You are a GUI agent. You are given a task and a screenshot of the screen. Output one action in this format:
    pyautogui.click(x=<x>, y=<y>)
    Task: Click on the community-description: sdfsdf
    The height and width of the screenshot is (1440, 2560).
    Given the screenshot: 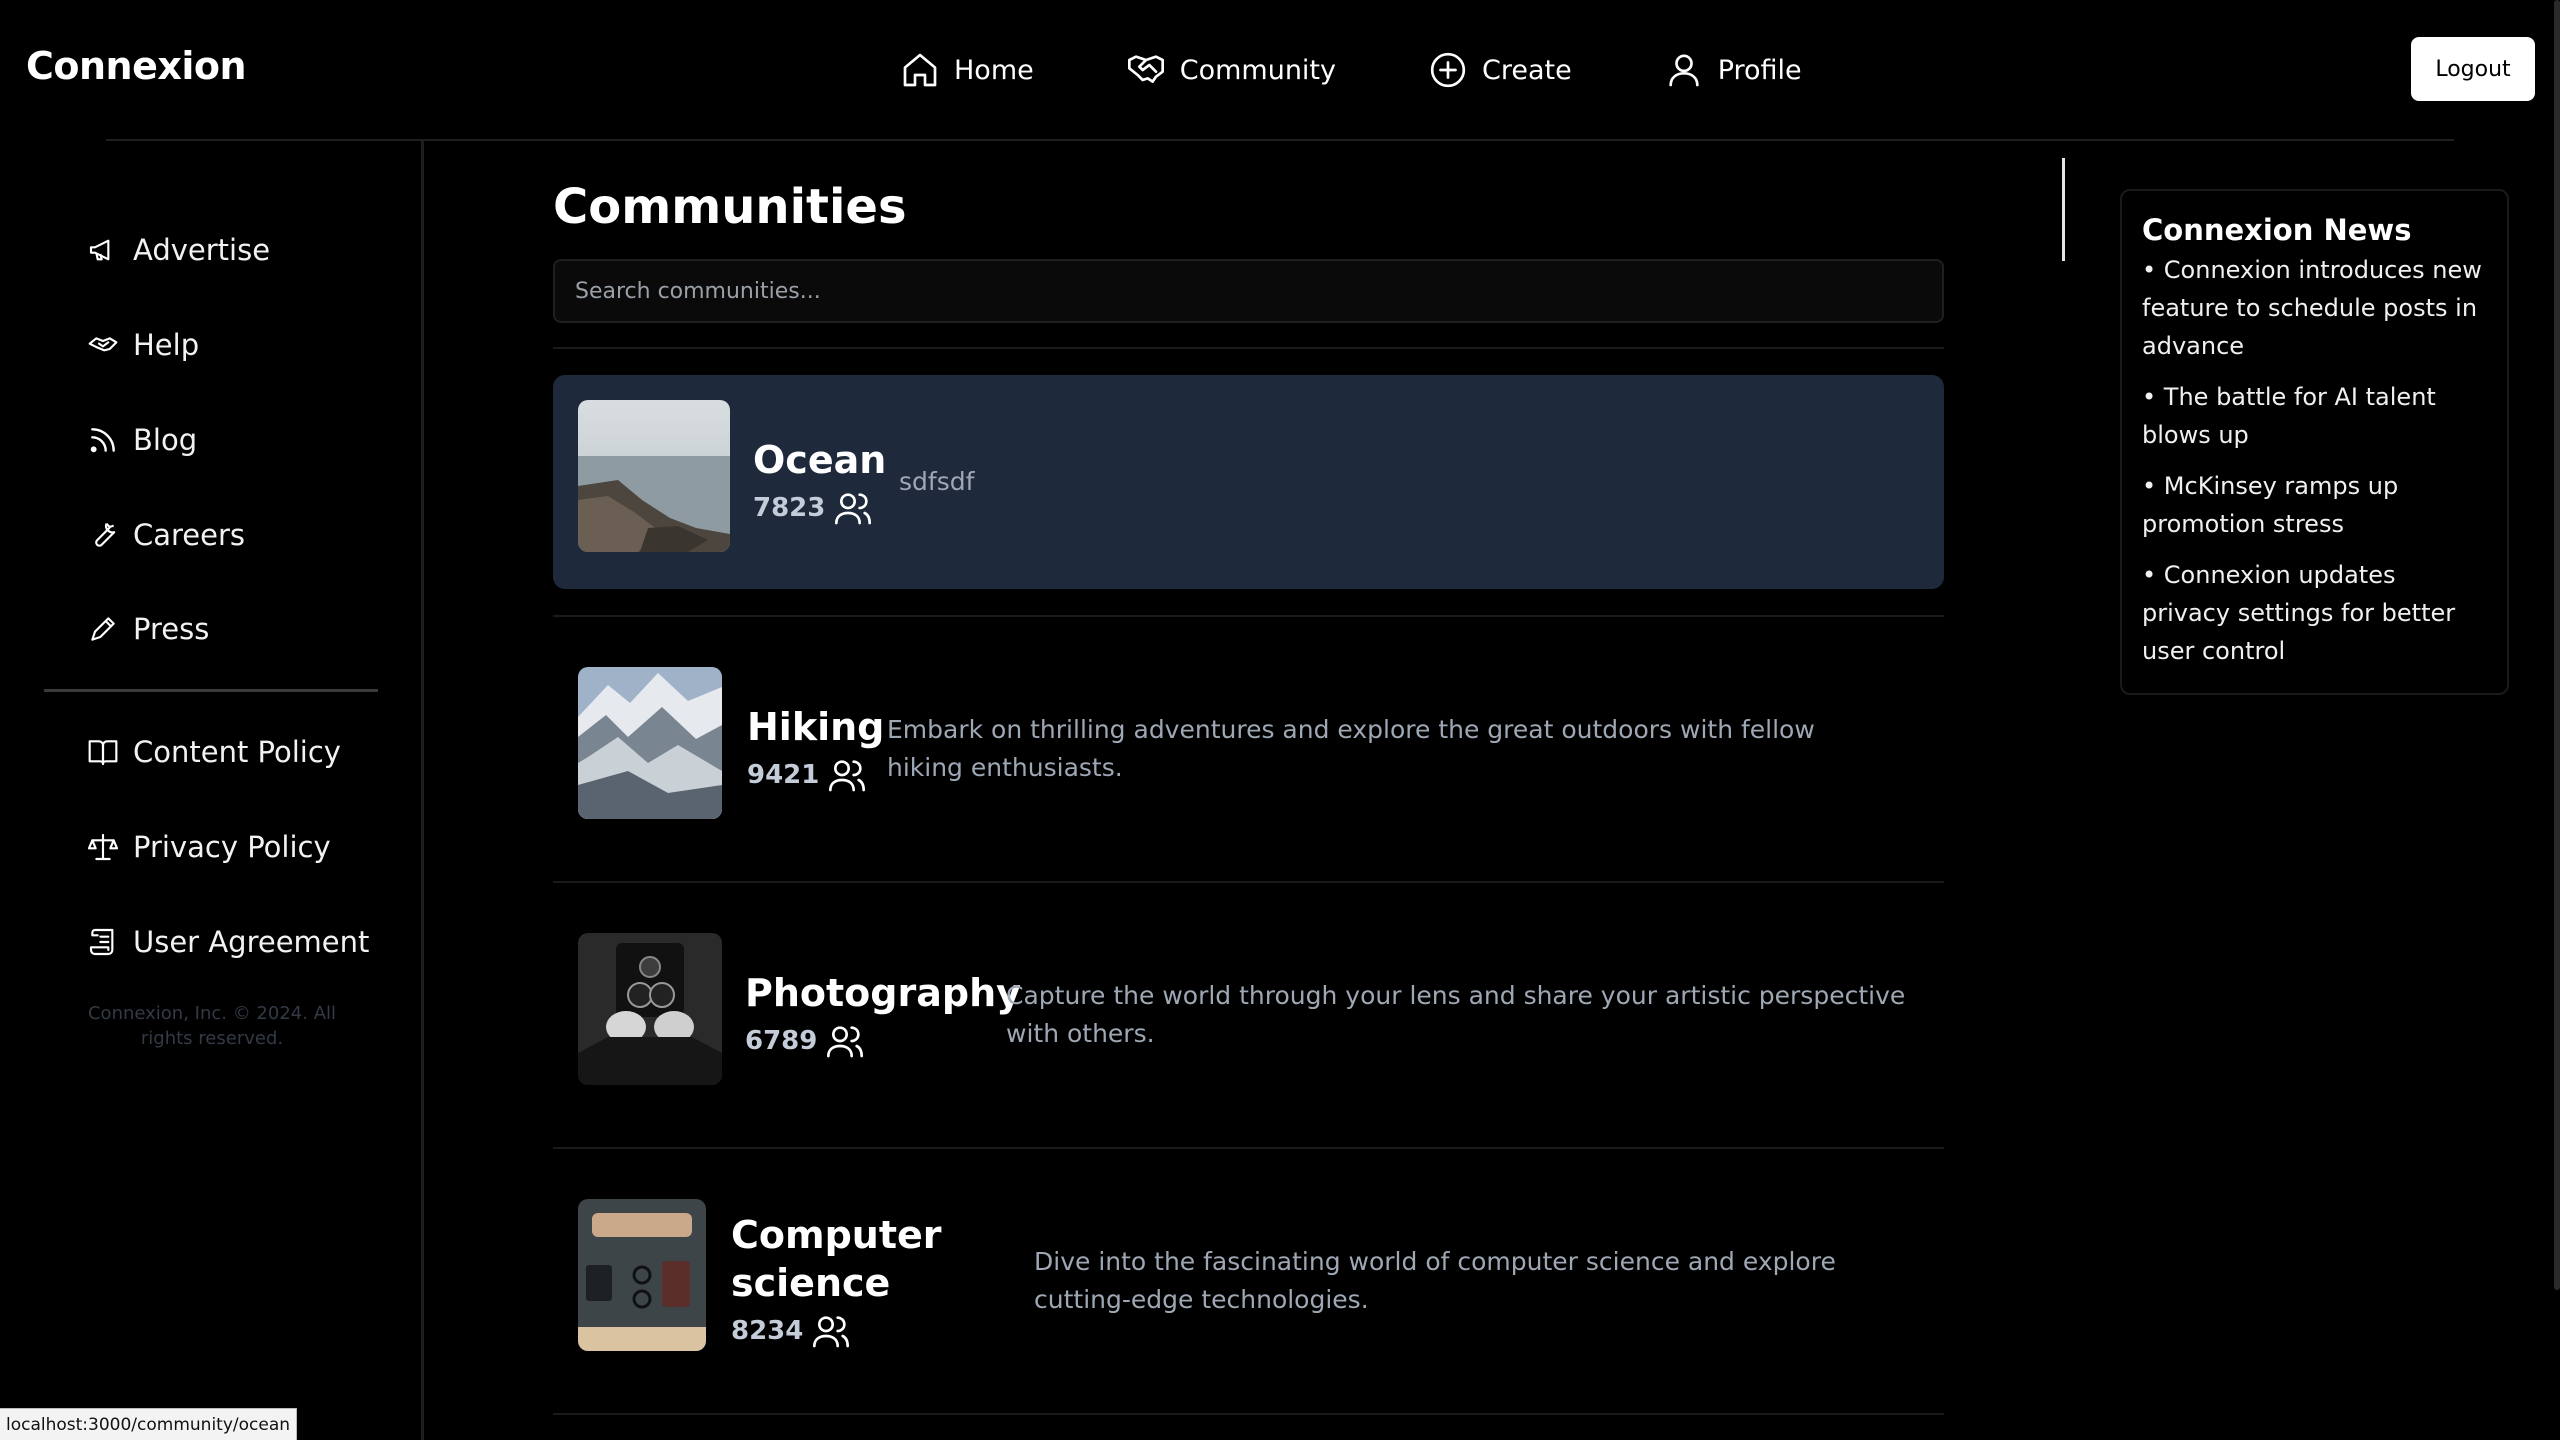 What is the action you would take?
    pyautogui.click(x=937, y=481)
    